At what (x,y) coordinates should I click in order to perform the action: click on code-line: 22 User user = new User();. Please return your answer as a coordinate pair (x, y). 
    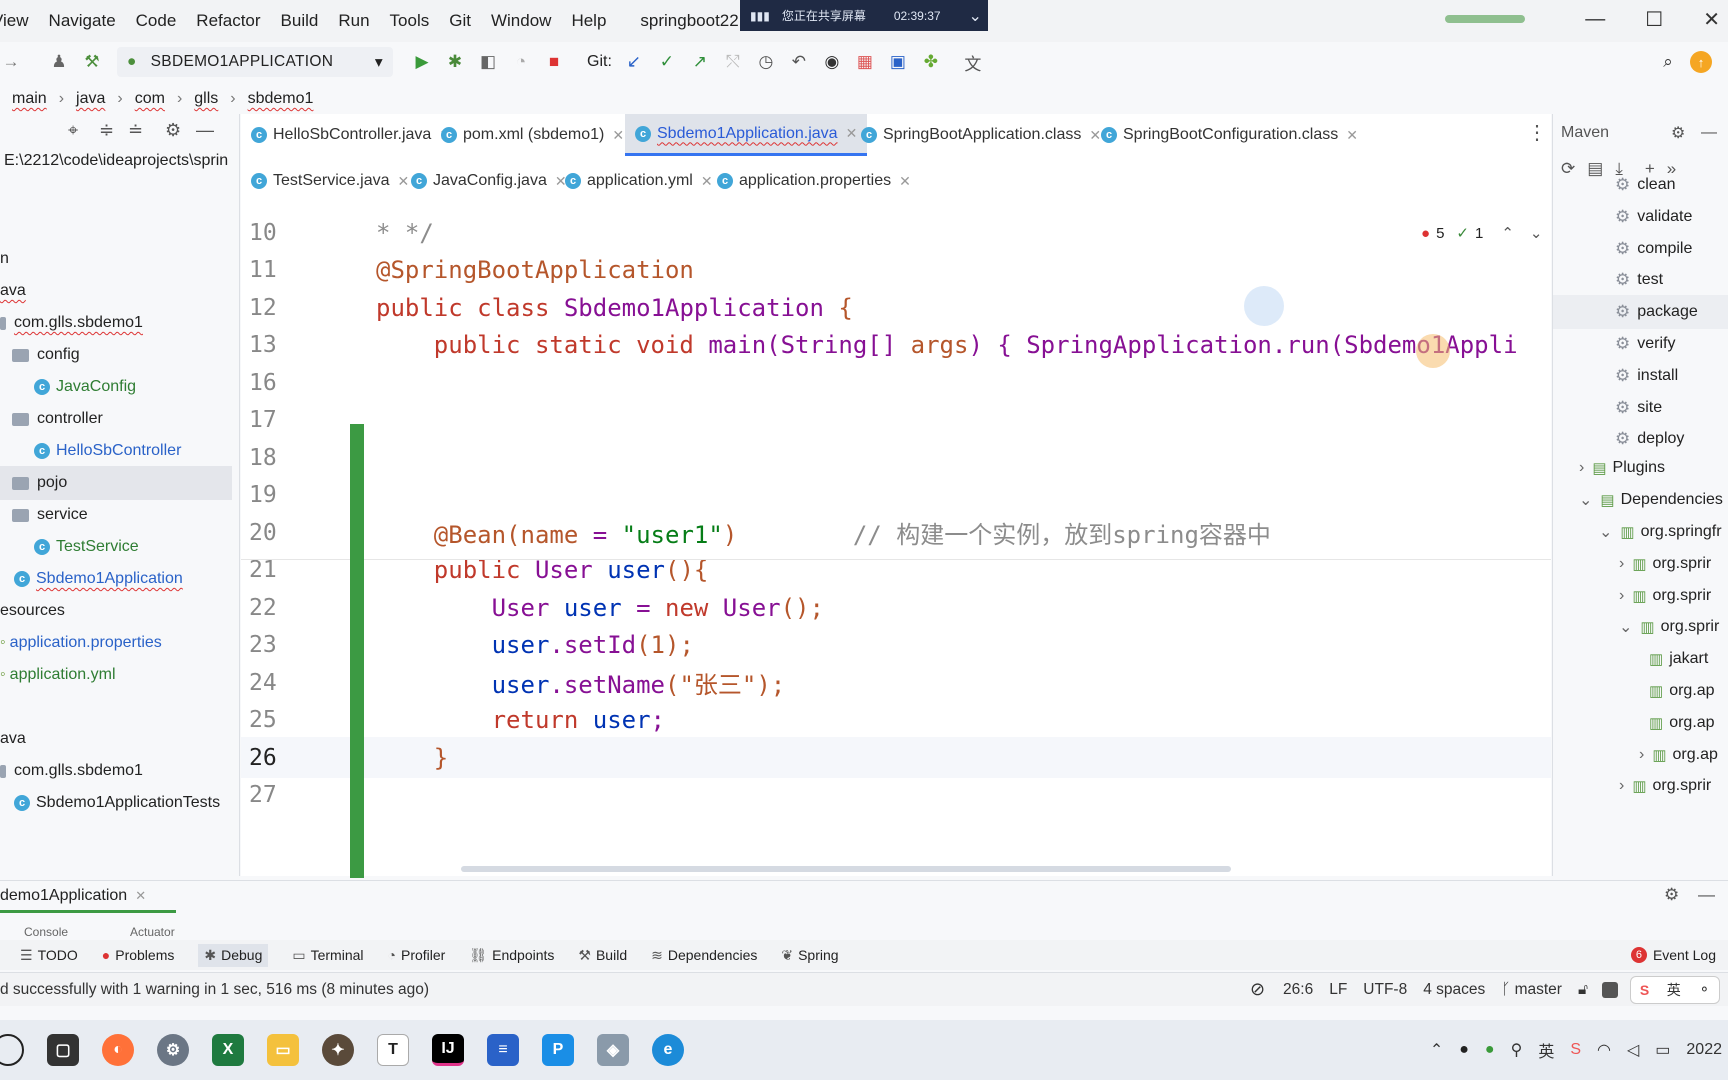
    Looking at the image, I should click on (896, 607).